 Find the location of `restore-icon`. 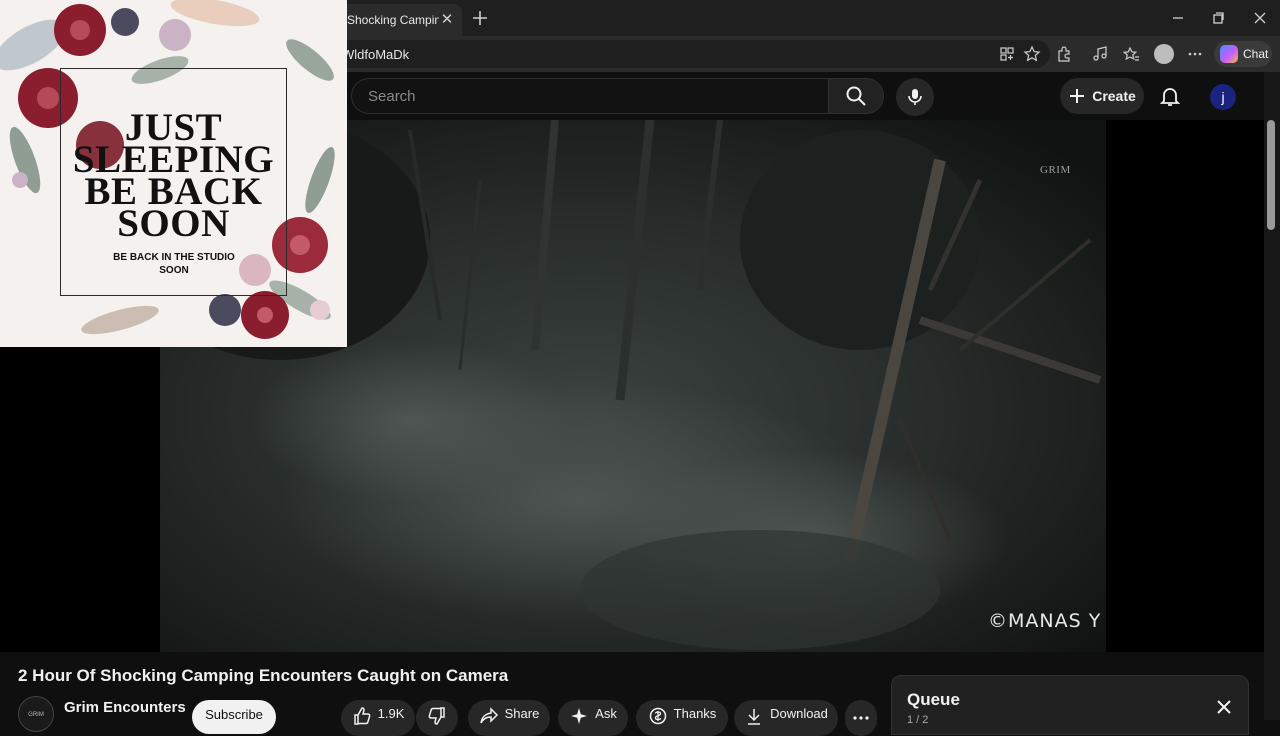

restore-icon is located at coordinates (1218, 18).